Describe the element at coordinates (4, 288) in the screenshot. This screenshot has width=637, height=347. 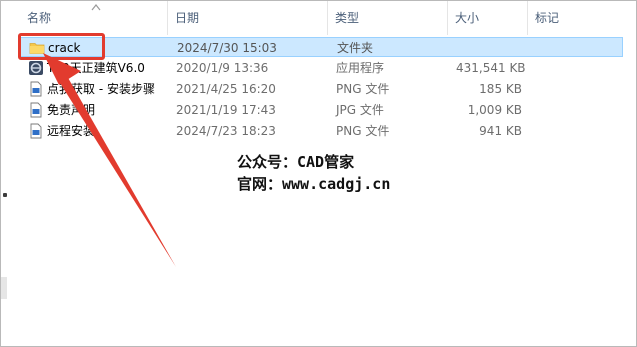
I see `nav-pane-scroll-thumb` at that location.